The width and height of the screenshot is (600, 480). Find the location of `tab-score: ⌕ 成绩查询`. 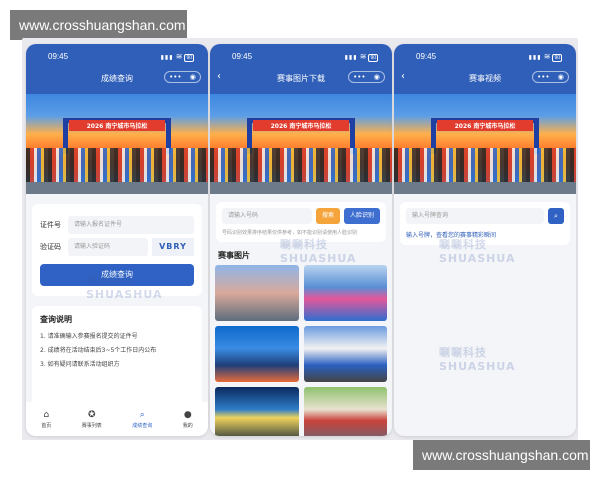

tab-score: ⌕ 成绩查询 is located at coordinates (142, 419).